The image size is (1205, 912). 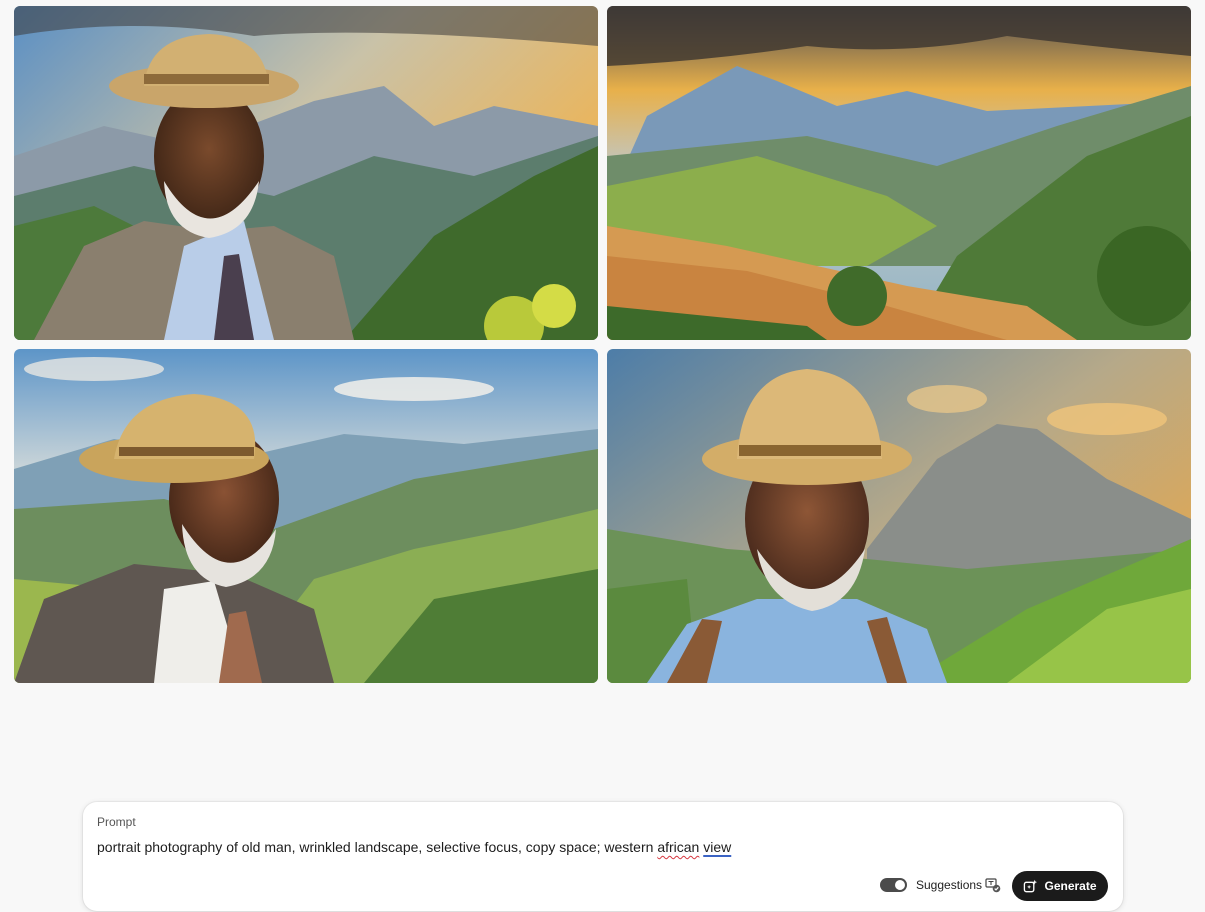 What do you see at coordinates (116, 822) in the screenshot?
I see `prompt-label: Prompt` at bounding box center [116, 822].